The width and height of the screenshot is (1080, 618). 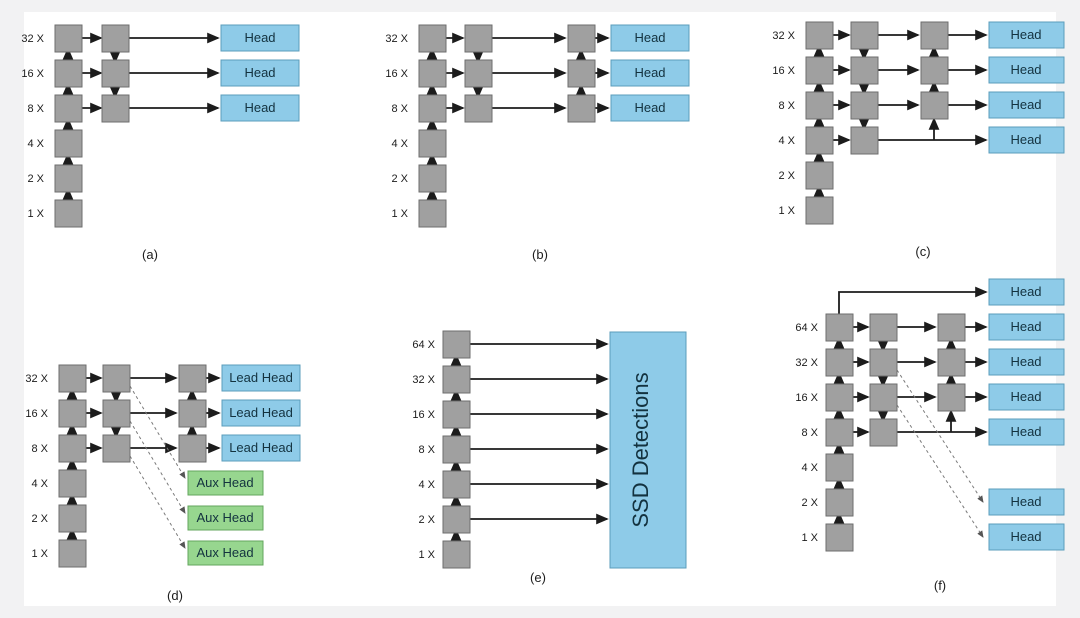 What do you see at coordinates (640, 449) in the screenshot?
I see `ssd-label: SSD Detections` at bounding box center [640, 449].